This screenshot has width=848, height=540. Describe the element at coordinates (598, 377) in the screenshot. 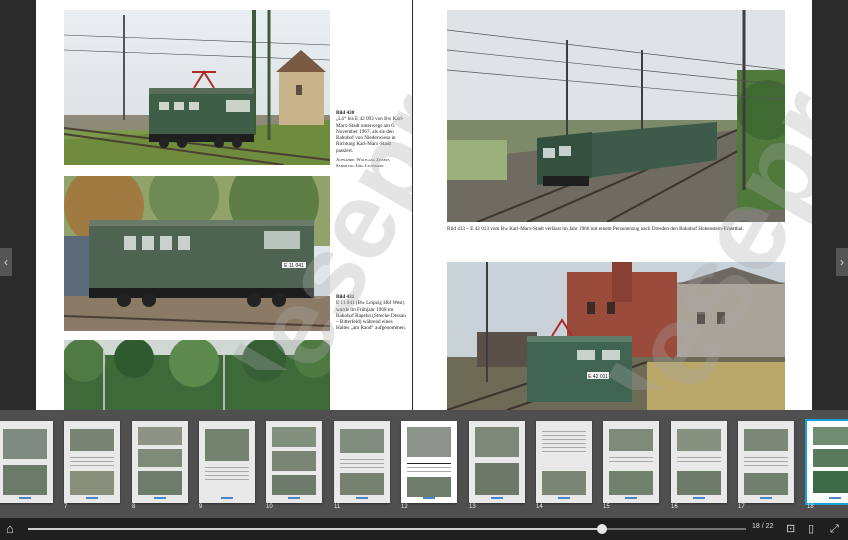

I see `loco-number-plate-434: E 42 011` at that location.